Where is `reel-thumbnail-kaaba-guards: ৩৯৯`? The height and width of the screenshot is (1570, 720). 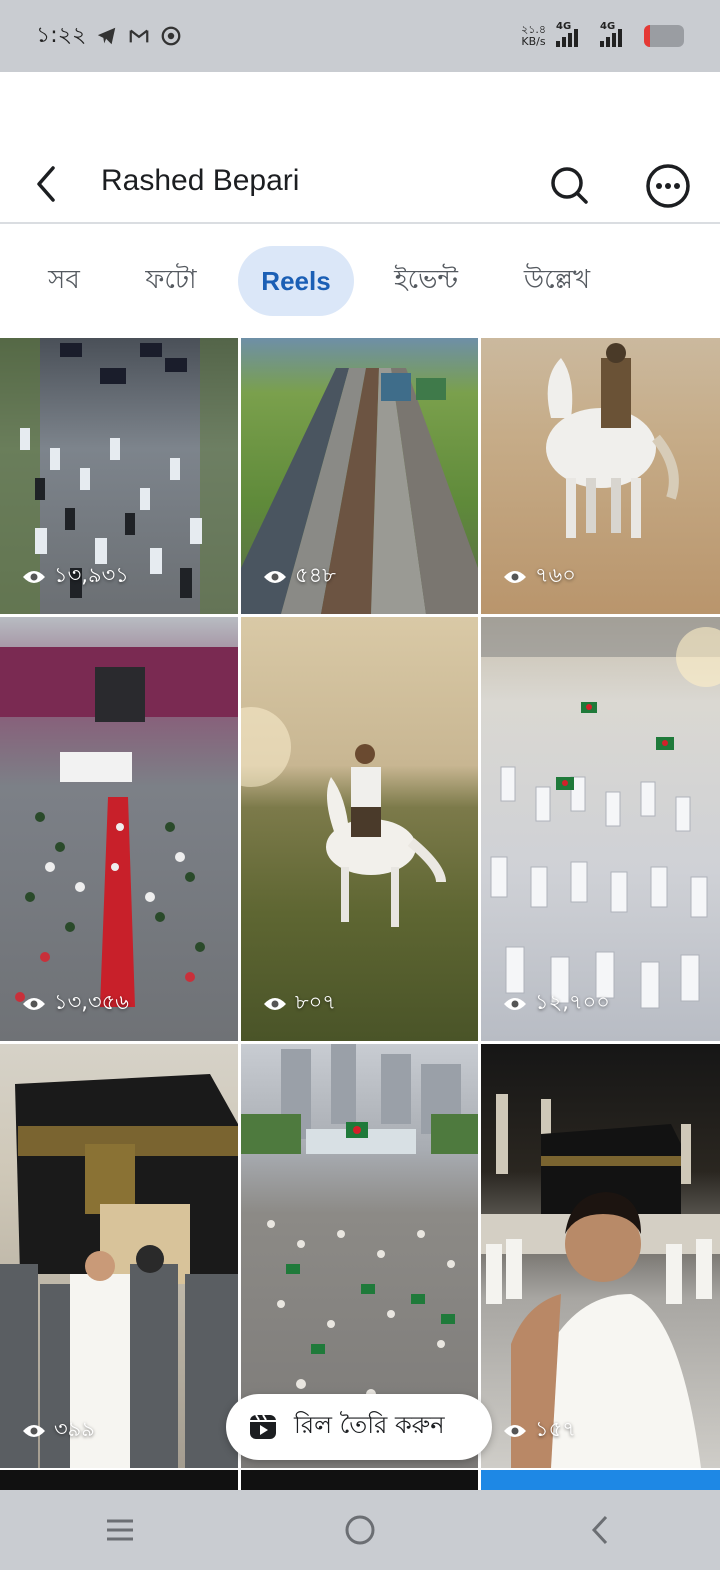 reel-thumbnail-kaaba-guards: ৩৯৯ is located at coordinates (119, 1256).